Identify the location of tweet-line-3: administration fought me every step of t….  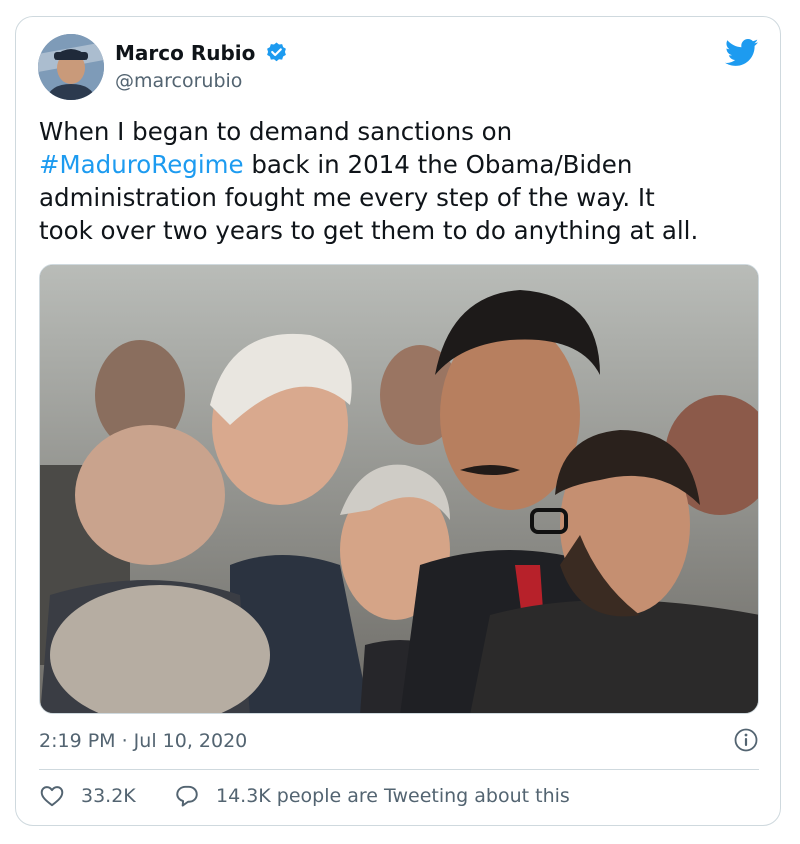
(347, 197).